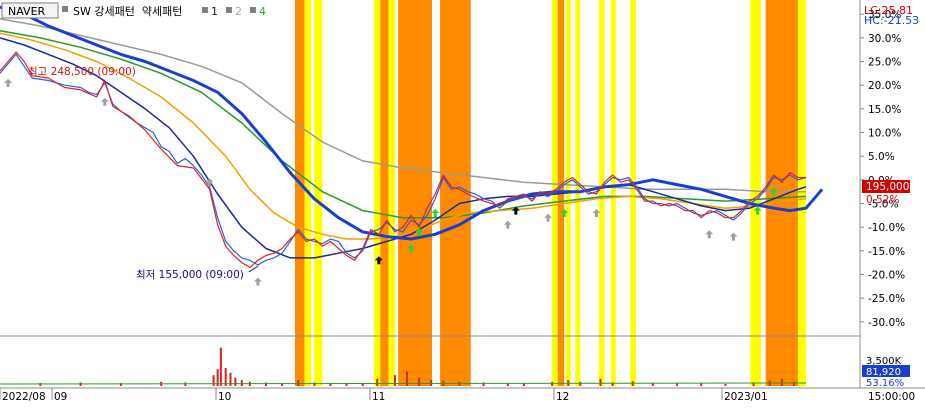  What do you see at coordinates (886, 323) in the screenshot?
I see `y-tick-label: -30.0%` at bounding box center [886, 323].